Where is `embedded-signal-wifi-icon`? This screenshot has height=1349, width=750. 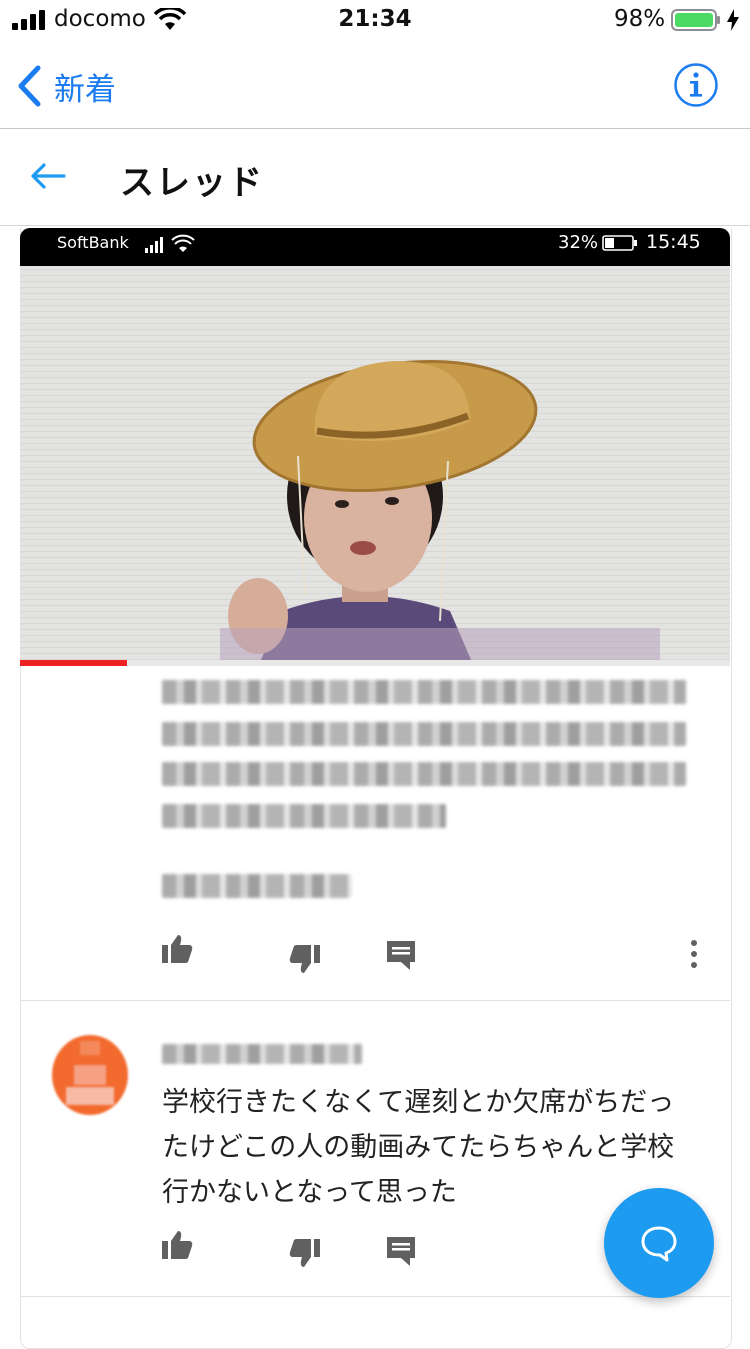 embedded-signal-wifi-icon is located at coordinates (170, 243).